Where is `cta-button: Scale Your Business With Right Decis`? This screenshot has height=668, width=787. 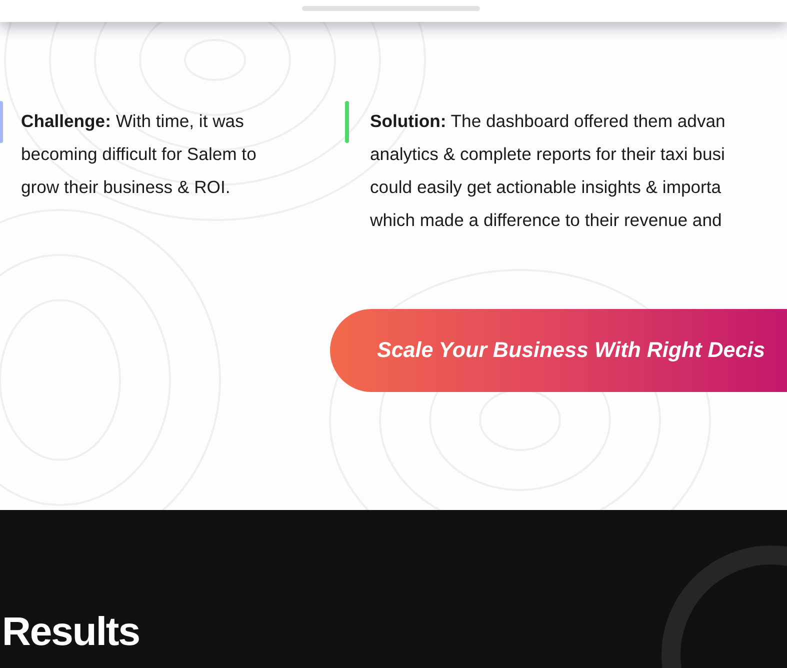 cta-button: Scale Your Business With Right Decis is located at coordinates (558, 350).